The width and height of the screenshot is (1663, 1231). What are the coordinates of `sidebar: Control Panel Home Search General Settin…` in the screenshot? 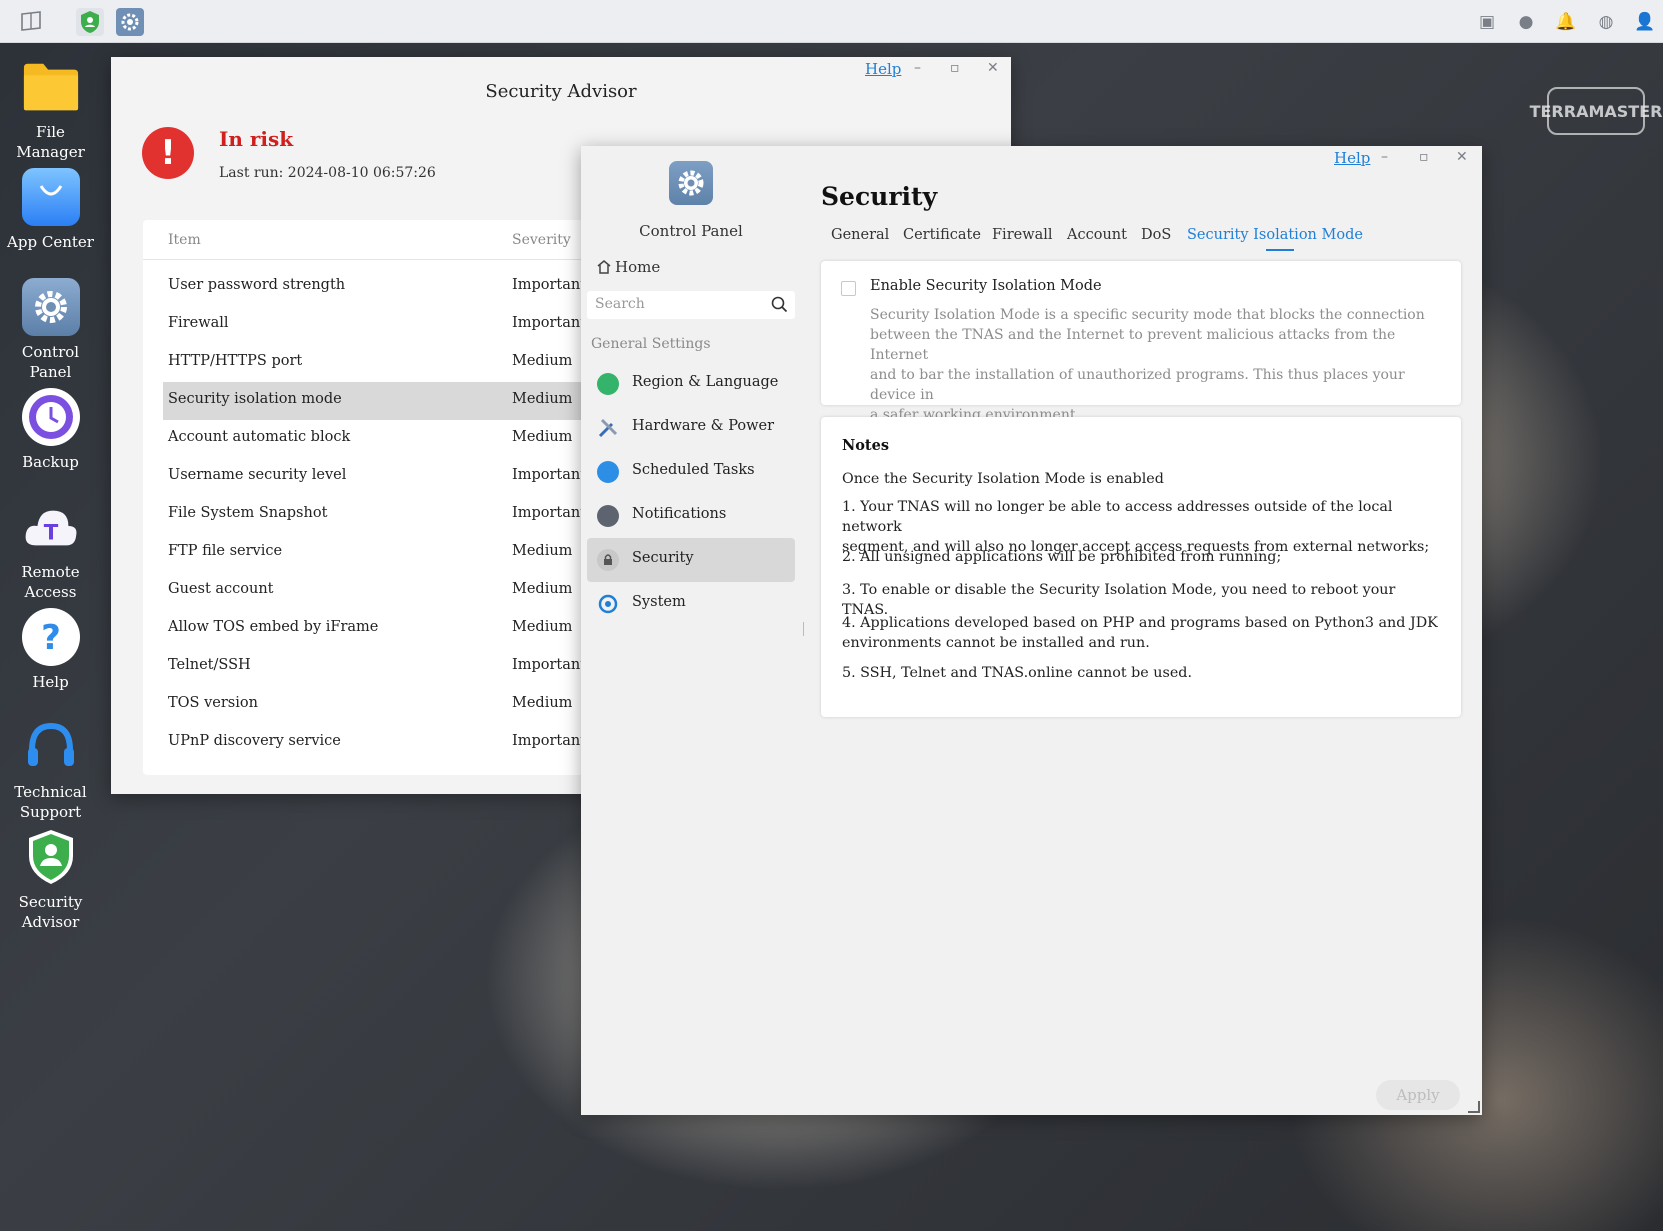 It's located at (691, 630).